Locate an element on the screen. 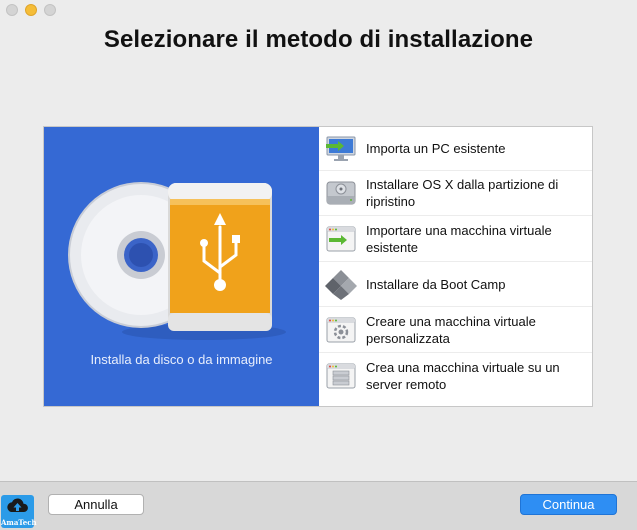 Image resolution: width=637 pixels, height=530 pixels. remote-server-icon is located at coordinates (341, 376).